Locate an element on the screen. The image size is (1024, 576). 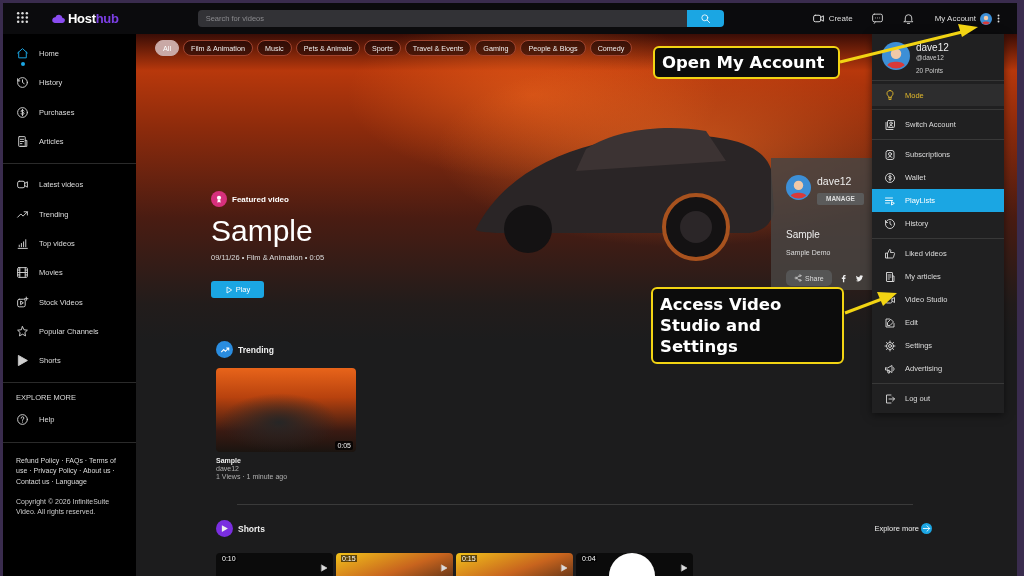
messages-button is located at coordinates (877, 18).